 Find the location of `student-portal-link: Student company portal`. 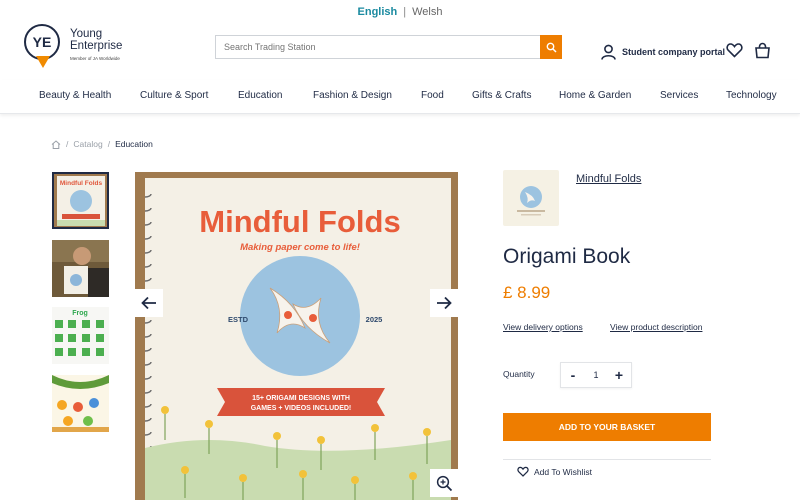

student-portal-link: Student company portal is located at coordinates (663, 52).